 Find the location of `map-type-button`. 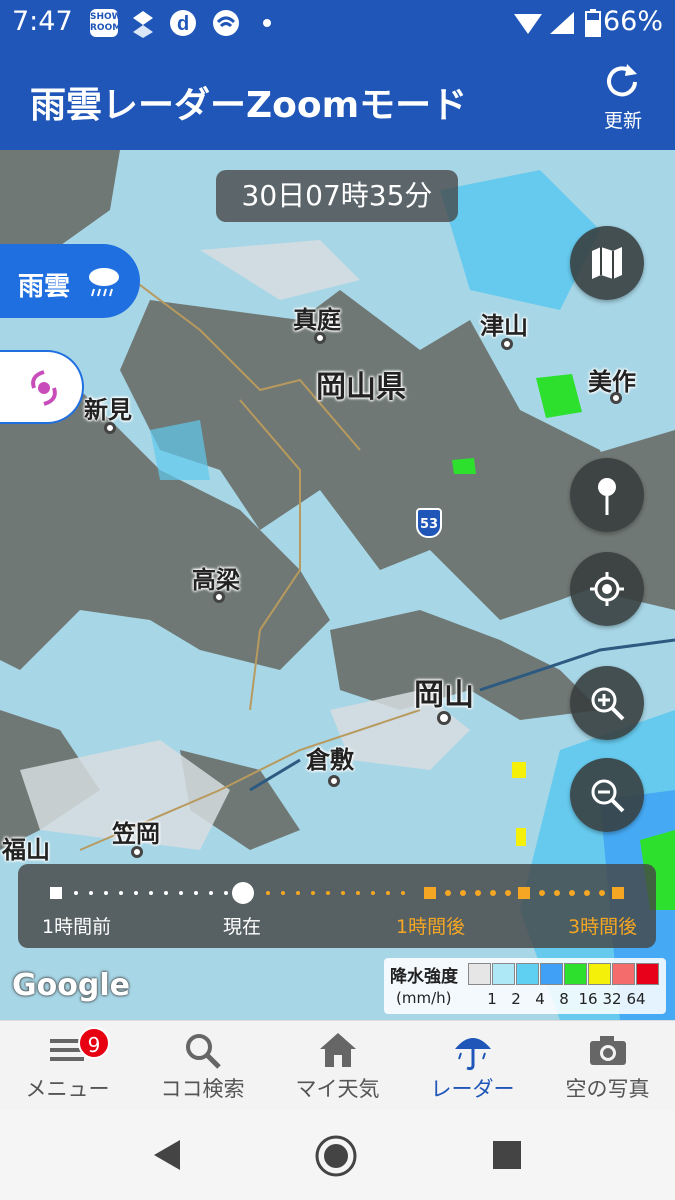

map-type-button is located at coordinates (607, 263).